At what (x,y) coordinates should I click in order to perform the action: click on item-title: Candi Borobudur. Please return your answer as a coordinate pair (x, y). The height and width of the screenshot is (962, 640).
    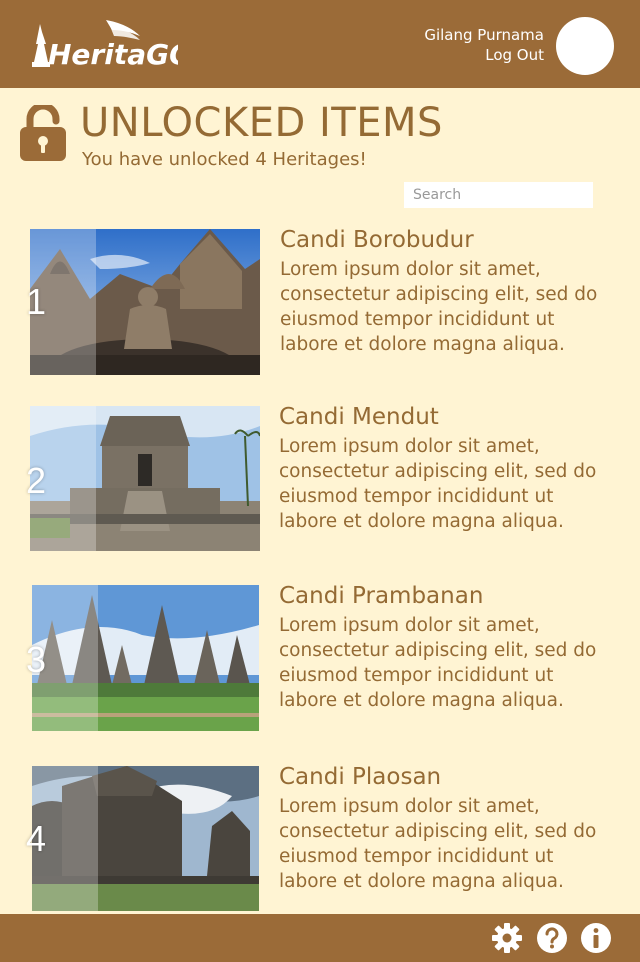
    Looking at the image, I should click on (377, 240).